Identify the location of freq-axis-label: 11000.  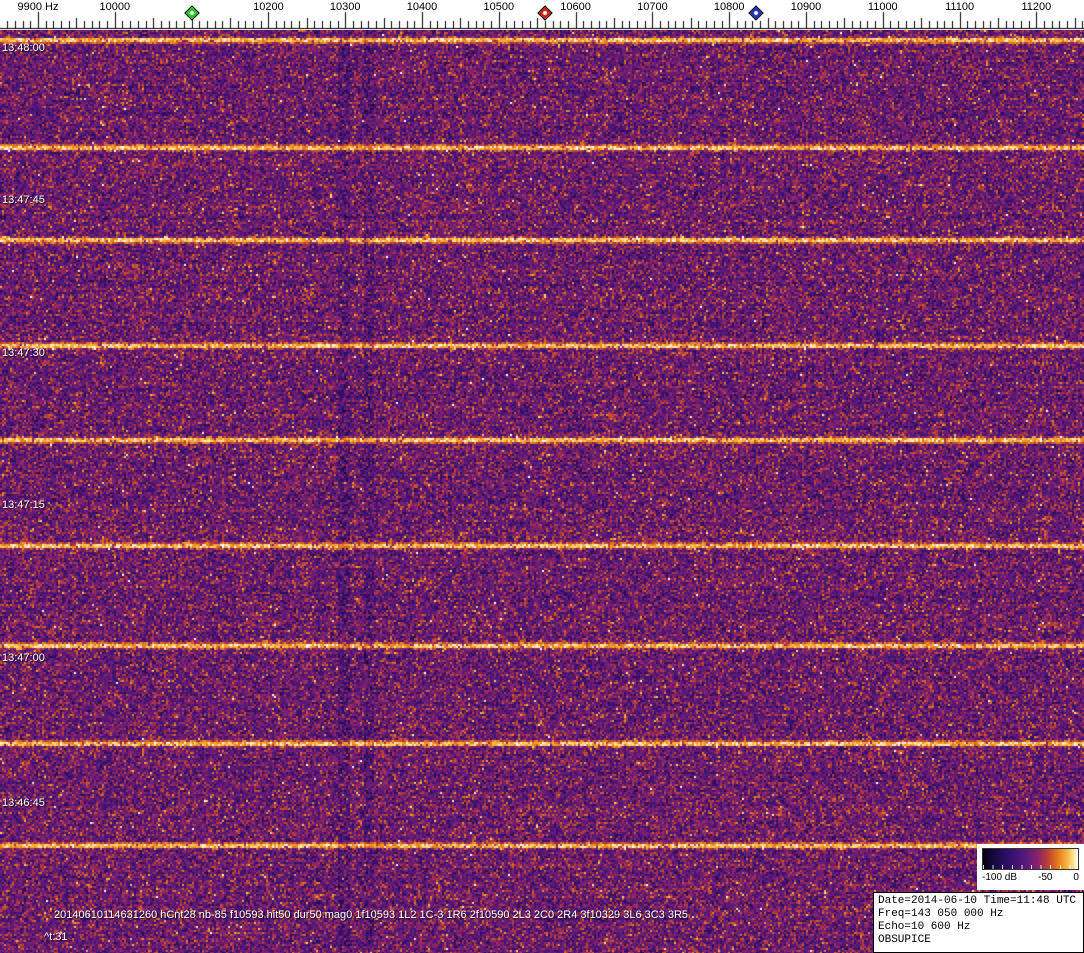
(882, 7).